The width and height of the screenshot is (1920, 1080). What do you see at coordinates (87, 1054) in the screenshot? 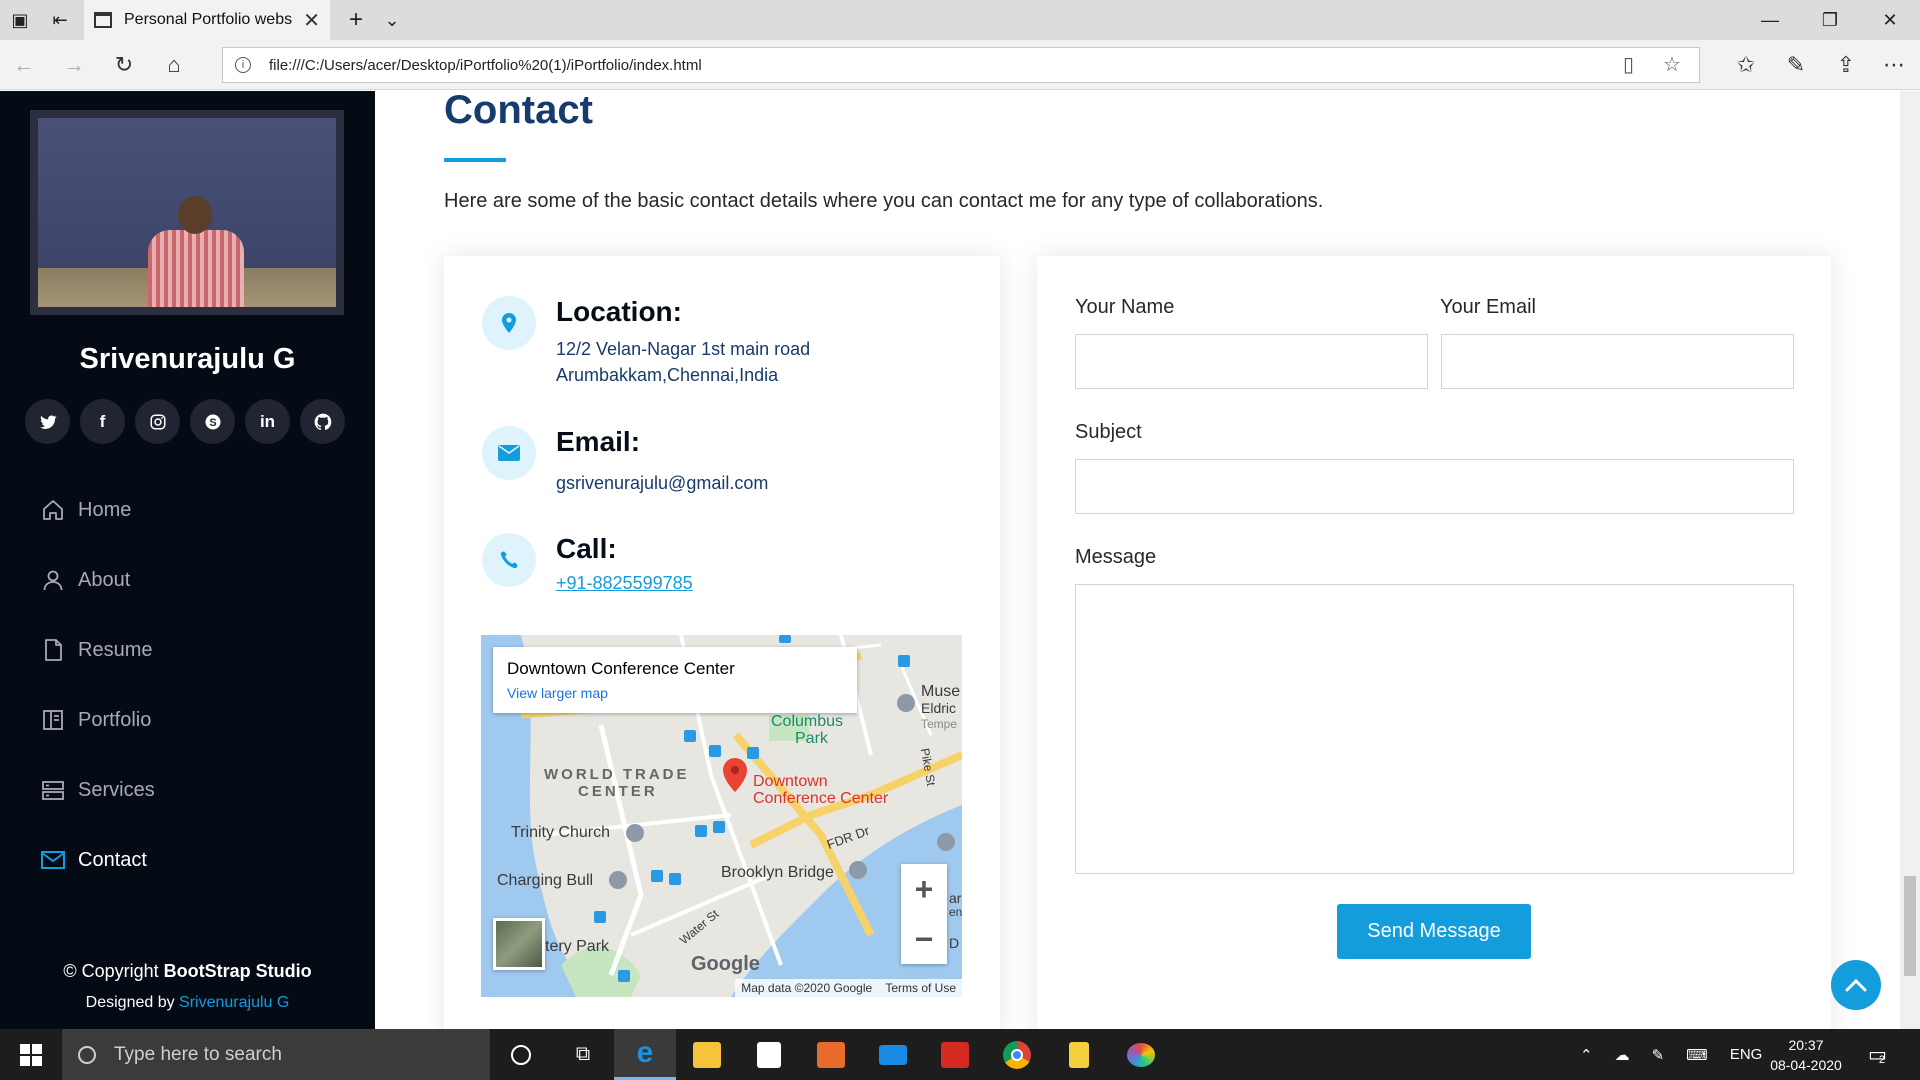
I see `search-icon` at bounding box center [87, 1054].